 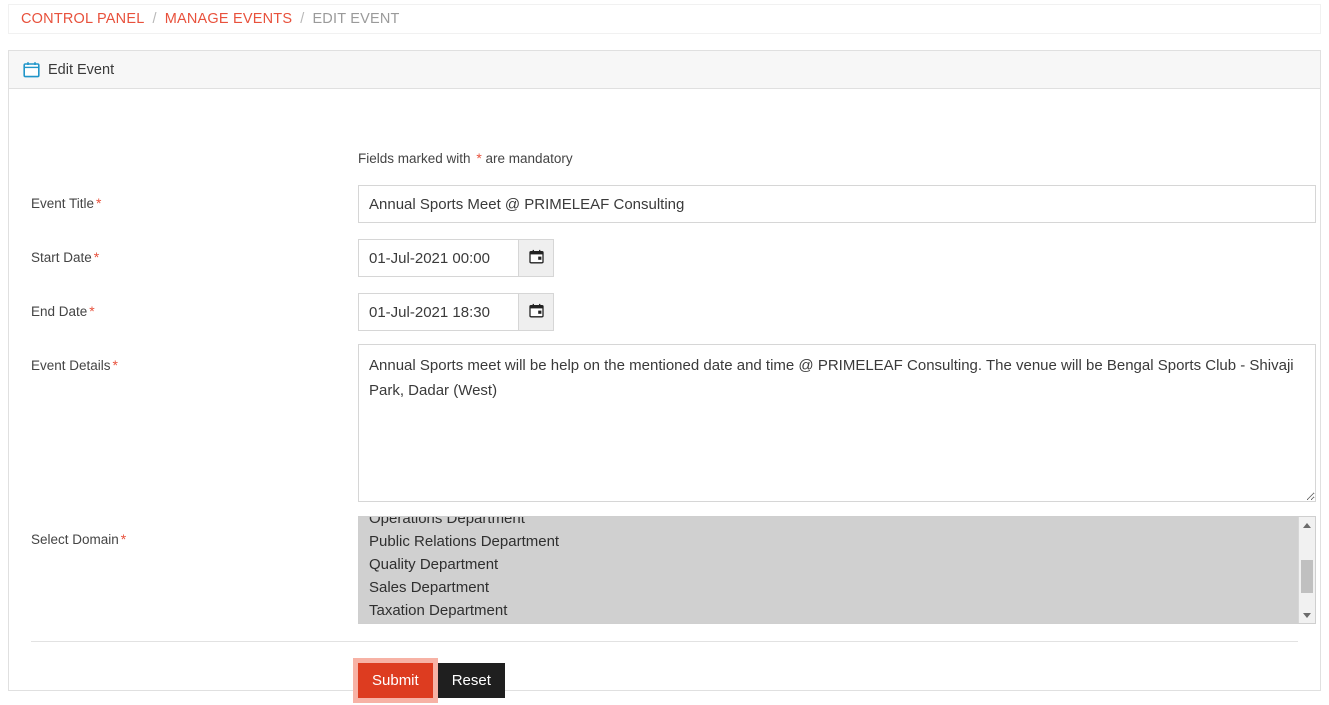 I want to click on start-date-input, so click(x=438, y=258).